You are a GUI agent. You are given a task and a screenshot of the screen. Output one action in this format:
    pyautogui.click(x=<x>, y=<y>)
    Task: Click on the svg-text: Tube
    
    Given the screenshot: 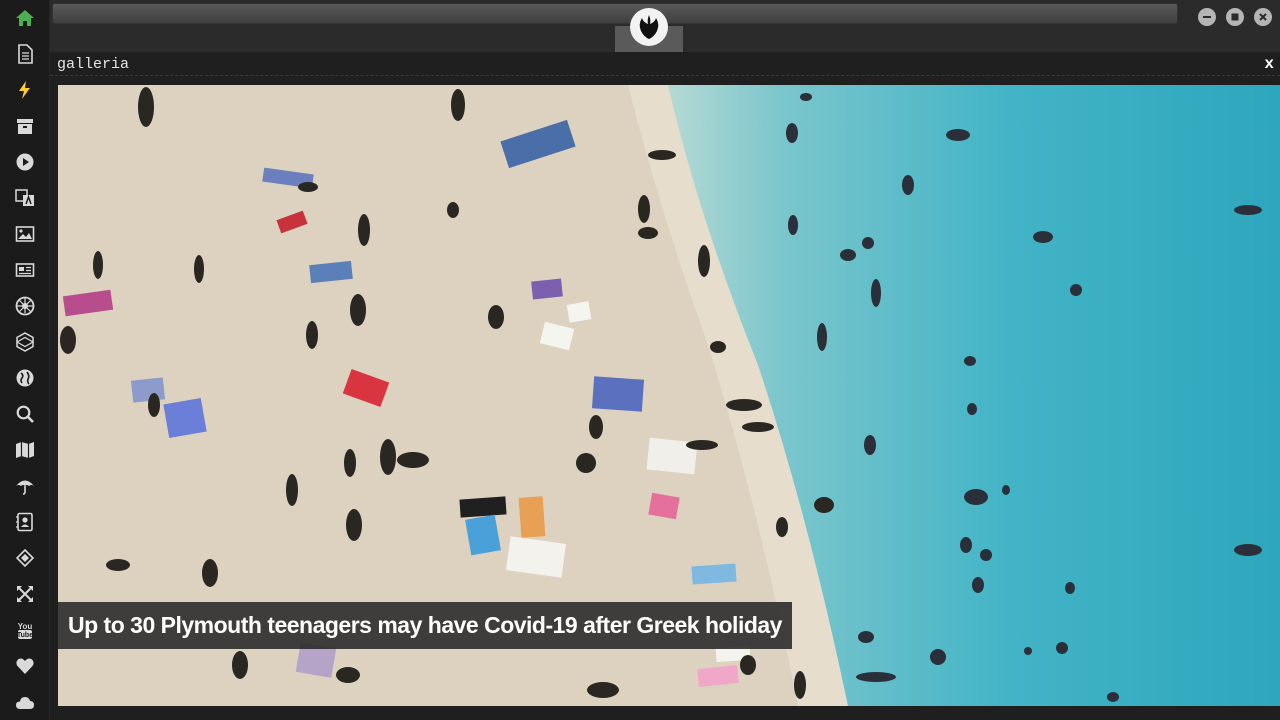 What is the action you would take?
    pyautogui.click(x=25, y=635)
    